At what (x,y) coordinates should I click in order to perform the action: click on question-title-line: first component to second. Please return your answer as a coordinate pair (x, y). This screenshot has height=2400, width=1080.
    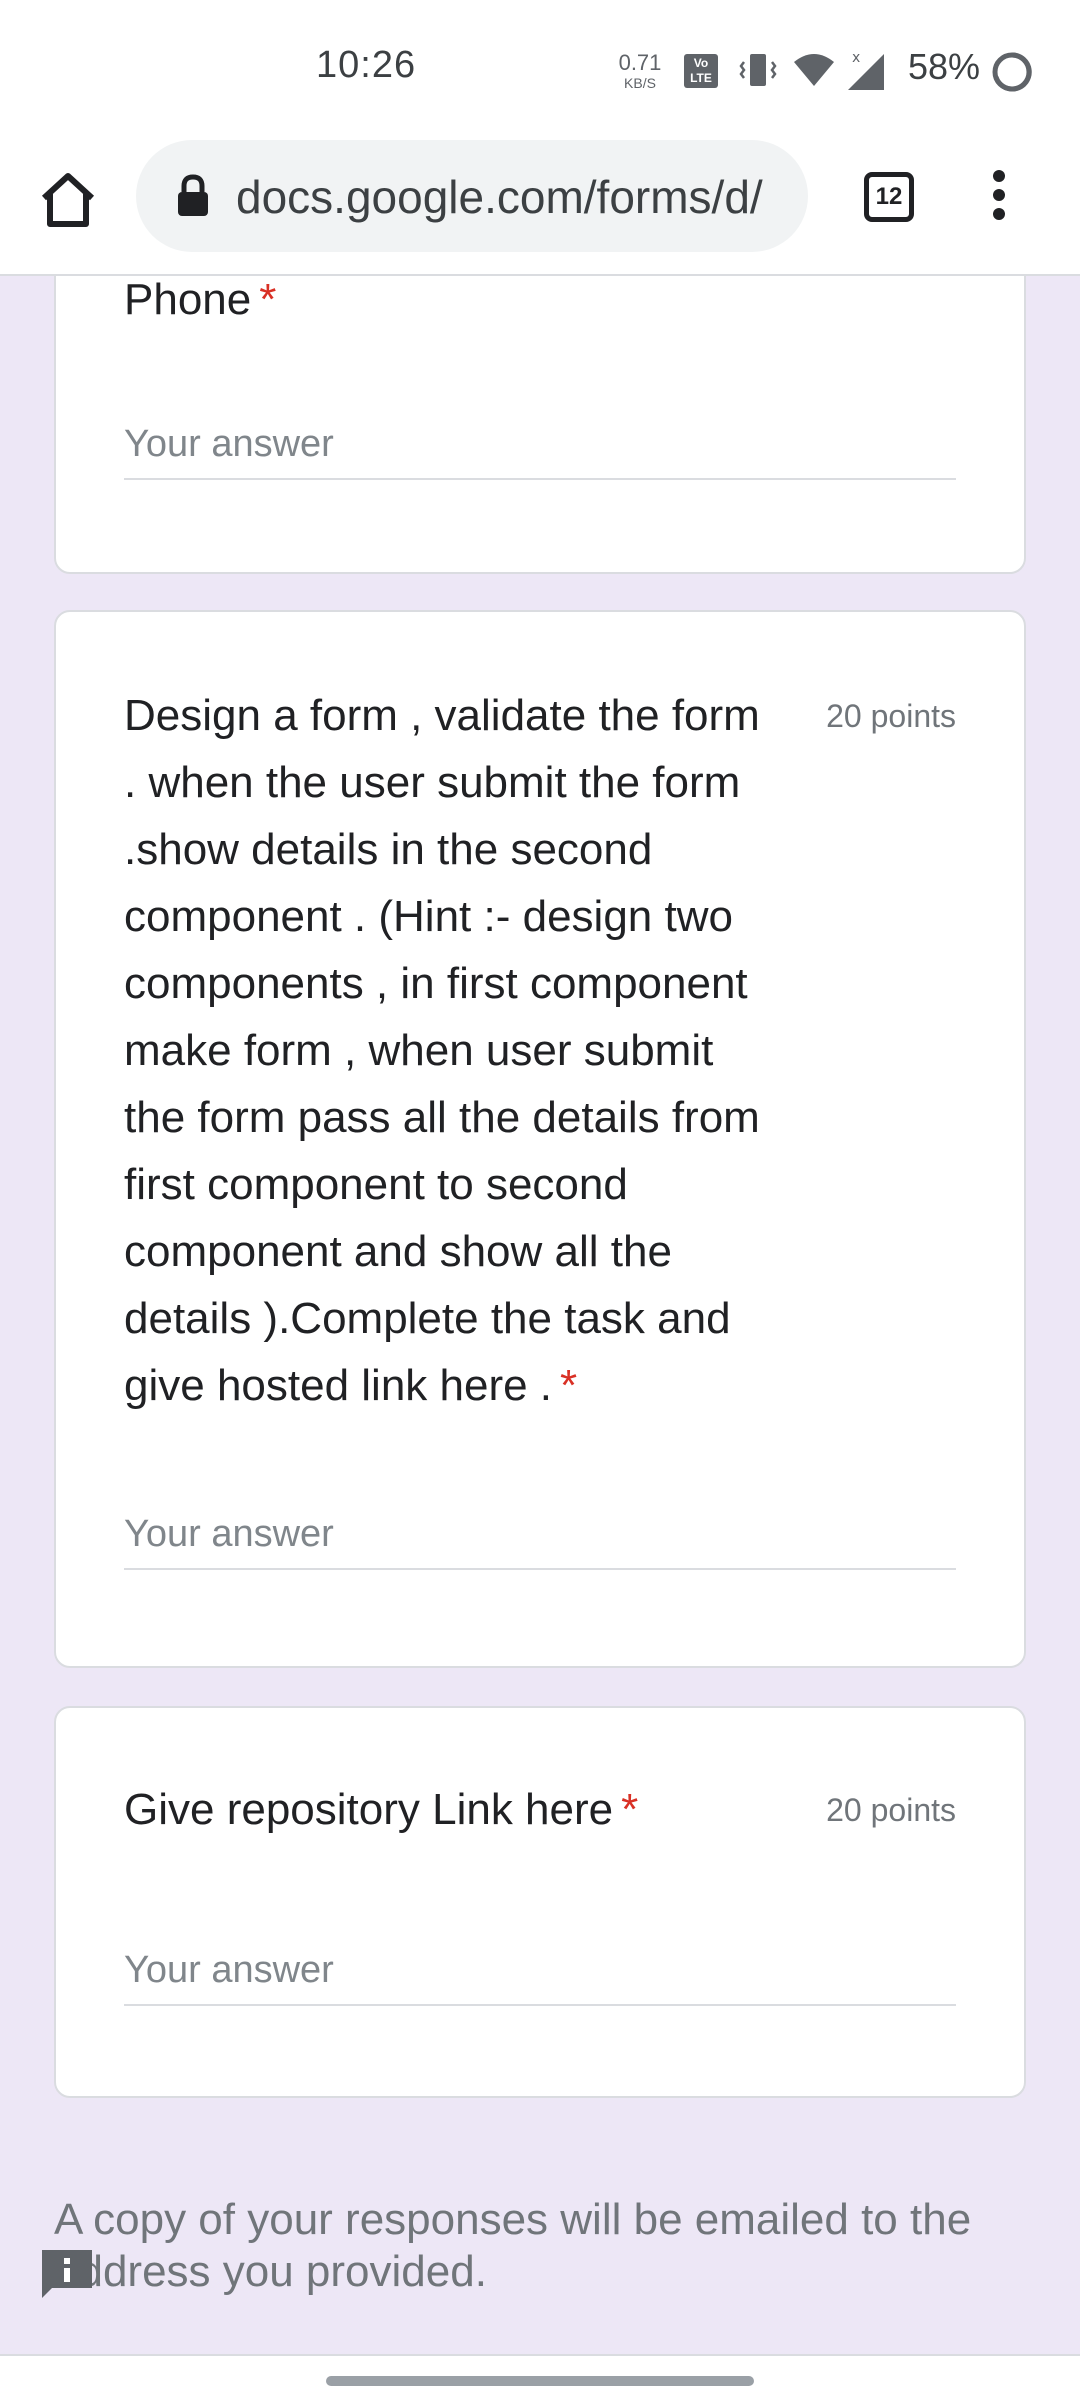
    Looking at the image, I should click on (376, 1184).